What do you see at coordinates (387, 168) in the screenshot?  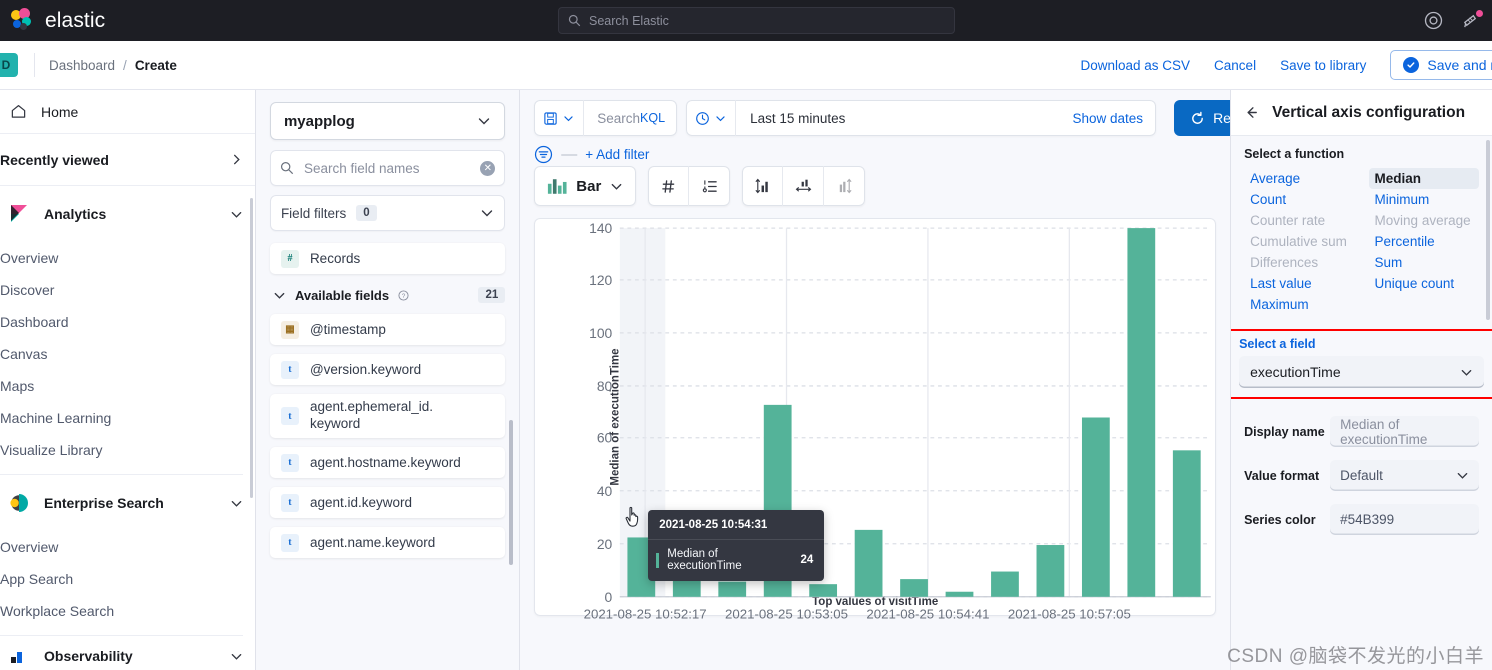 I see `field-search-input: Search field names ✕` at bounding box center [387, 168].